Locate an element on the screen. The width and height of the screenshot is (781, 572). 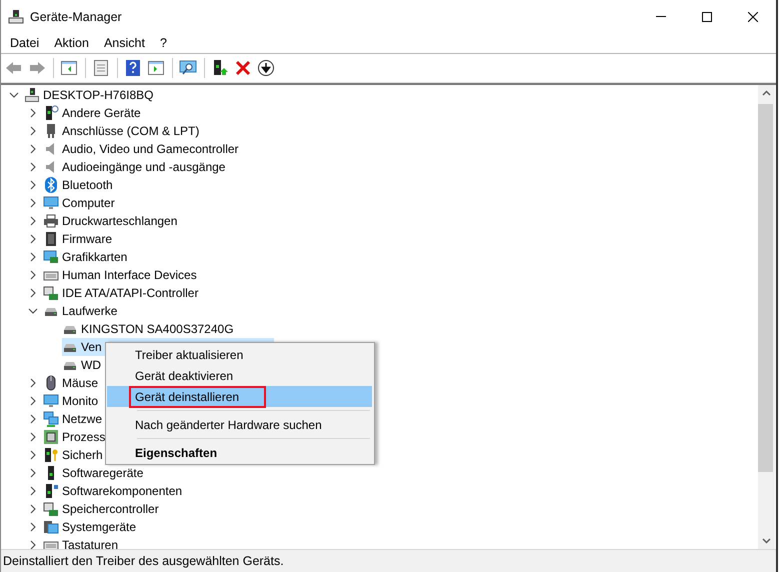
window-title: Geräte-Manager is located at coordinates (76, 17).